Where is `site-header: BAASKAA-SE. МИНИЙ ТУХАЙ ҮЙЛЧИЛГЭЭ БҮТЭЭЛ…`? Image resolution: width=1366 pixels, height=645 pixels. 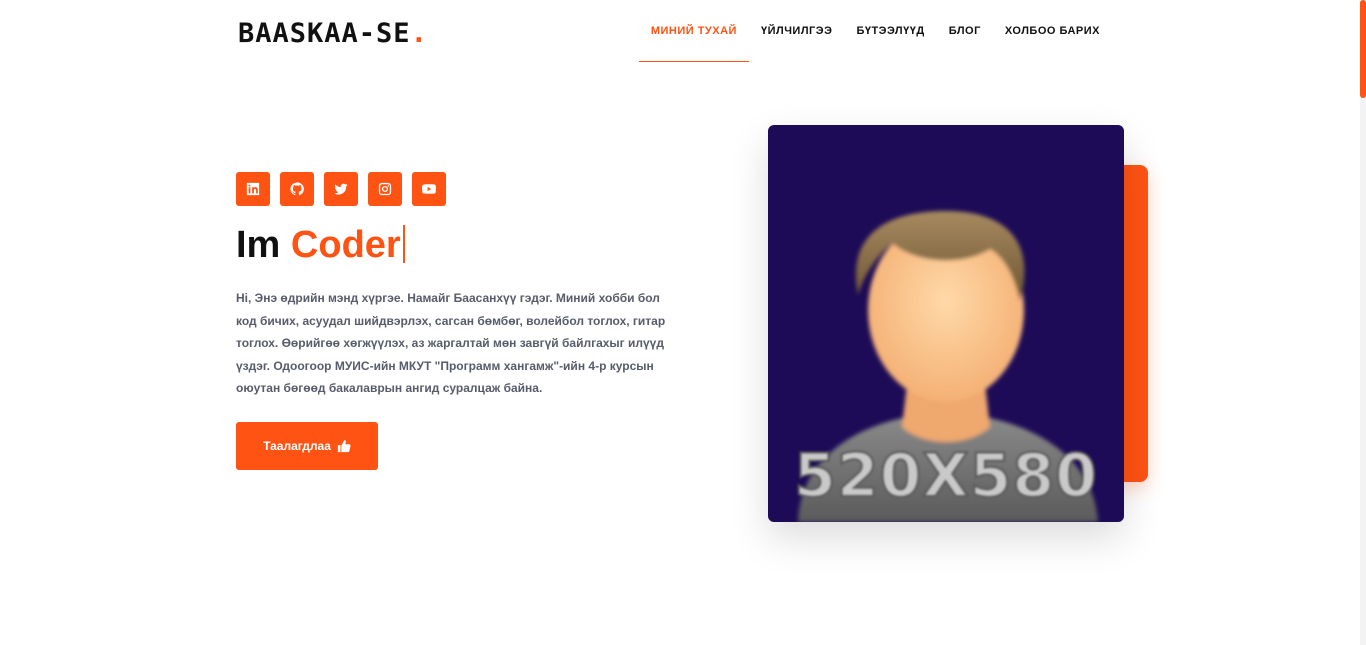 site-header: BAASKAA-SE. МИНИЙ ТУХАЙ ҮЙЛЧИЛГЭЭ БҮТЭЭЛ… is located at coordinates (683, 34).